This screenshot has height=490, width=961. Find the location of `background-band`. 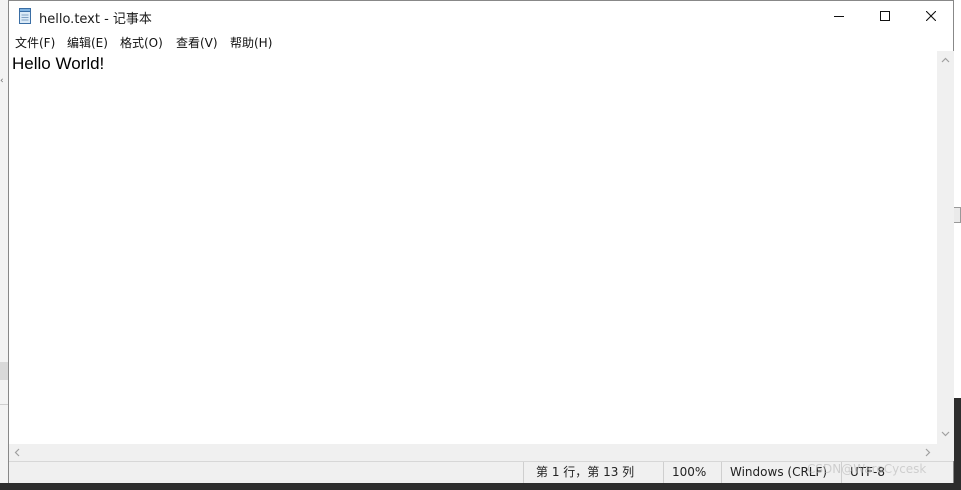

background-band is located at coordinates (4, 371).